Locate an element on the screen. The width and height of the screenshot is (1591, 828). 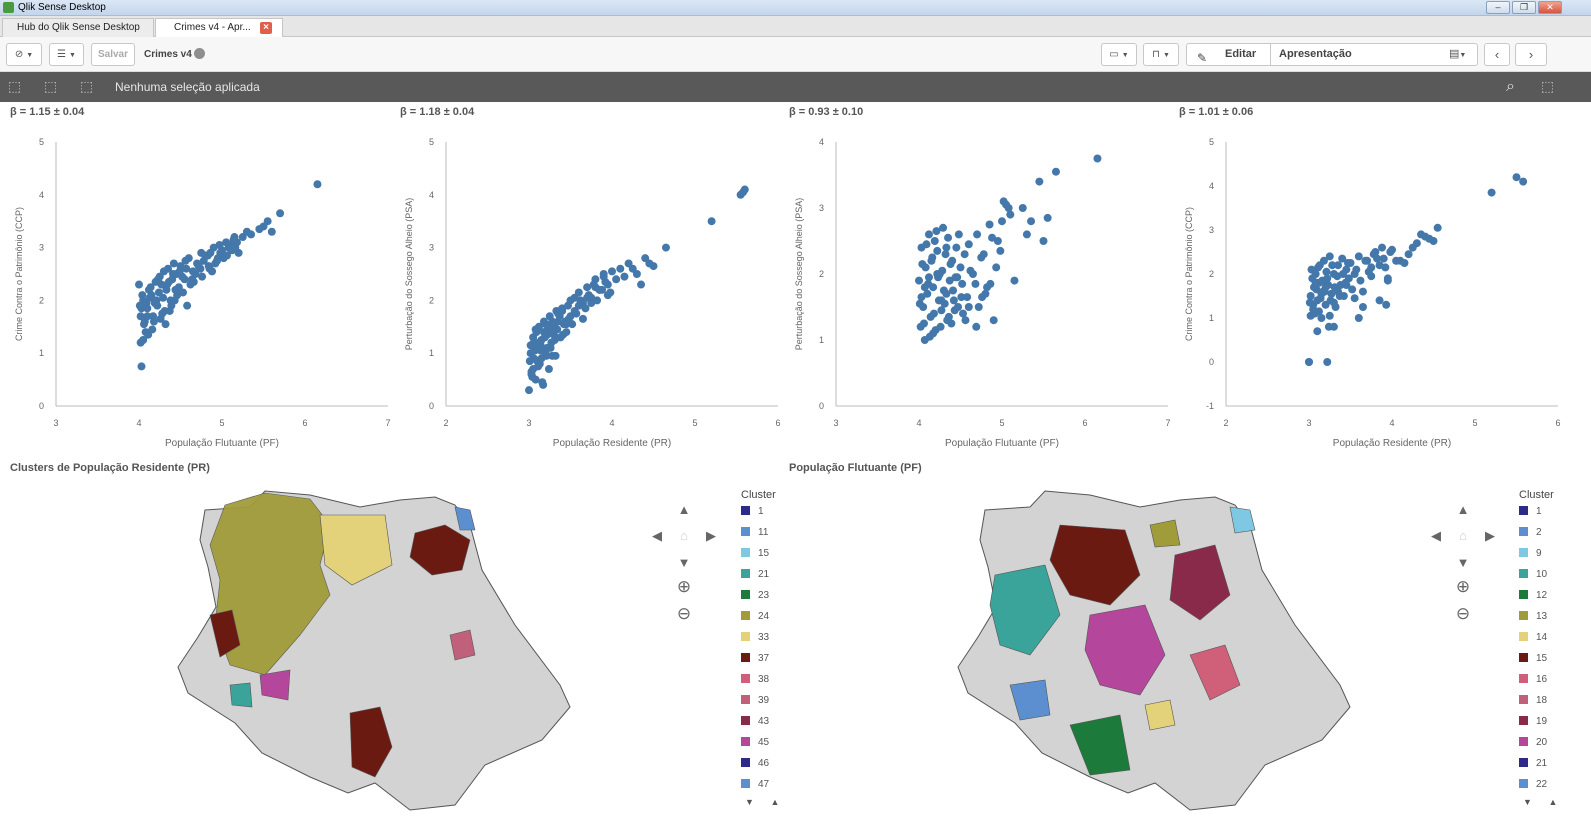
legend-item: 19 is located at coordinates (1555, 726).